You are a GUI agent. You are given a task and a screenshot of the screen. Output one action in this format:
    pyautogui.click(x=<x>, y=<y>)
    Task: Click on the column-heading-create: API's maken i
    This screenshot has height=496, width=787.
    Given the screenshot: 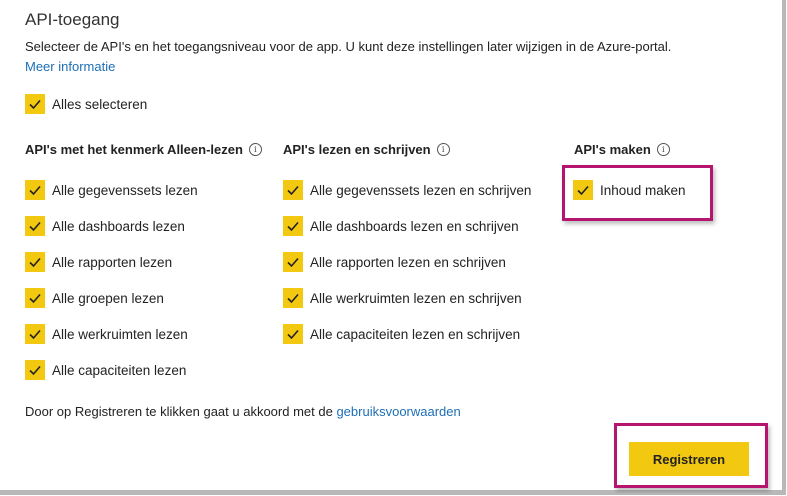 What is the action you would take?
    pyautogui.click(x=622, y=149)
    